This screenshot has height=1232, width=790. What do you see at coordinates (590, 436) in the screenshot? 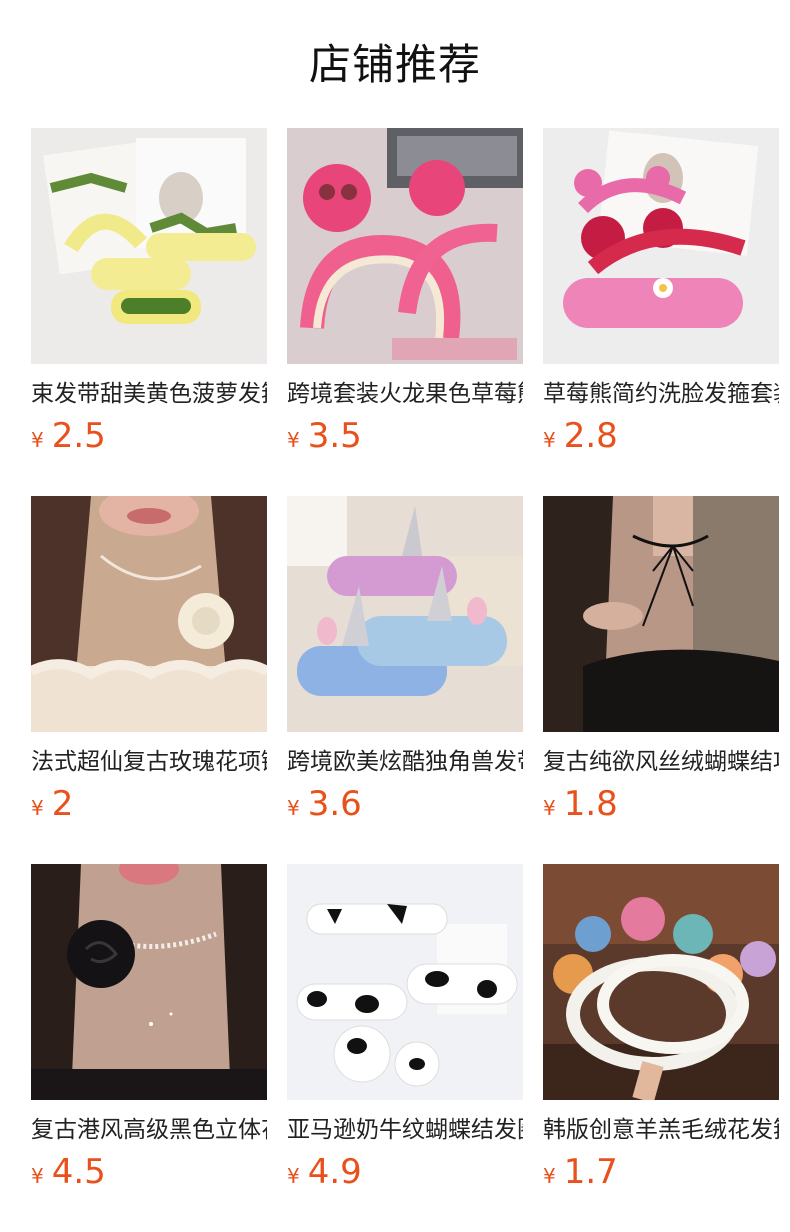
I see `price-value: 2.8` at bounding box center [590, 436].